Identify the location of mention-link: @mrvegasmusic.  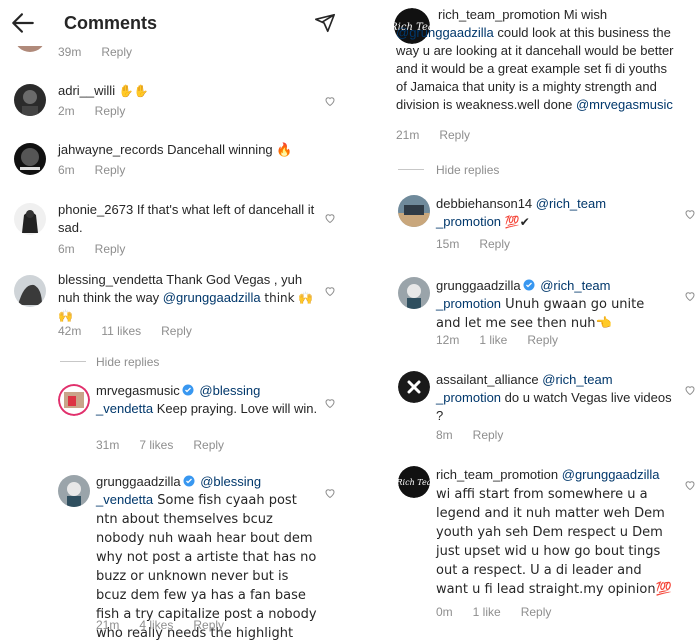
(624, 104).